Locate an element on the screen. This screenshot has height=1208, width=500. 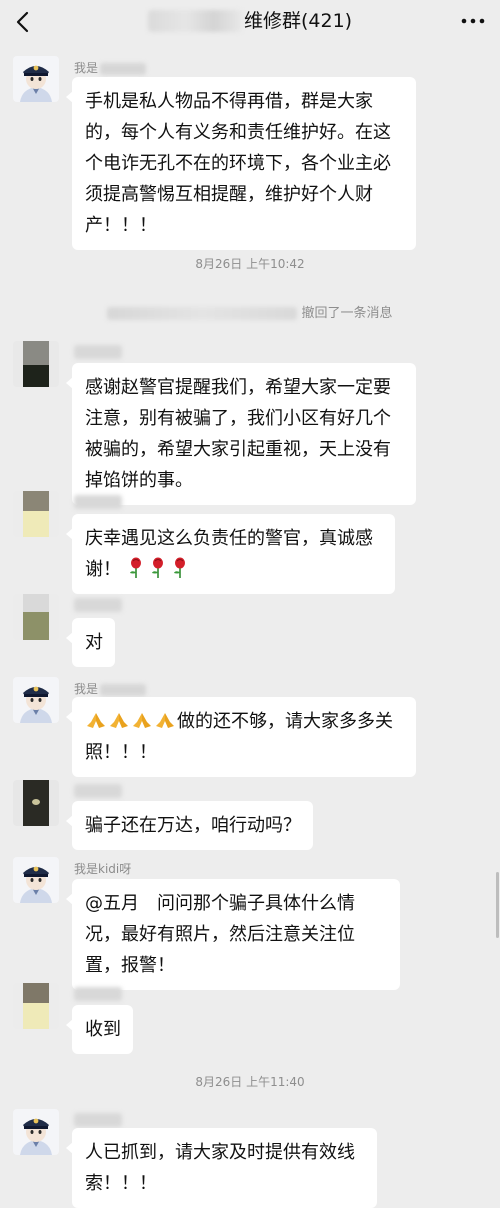
chat-header: 维修群(421) is located at coordinates (250, 22).